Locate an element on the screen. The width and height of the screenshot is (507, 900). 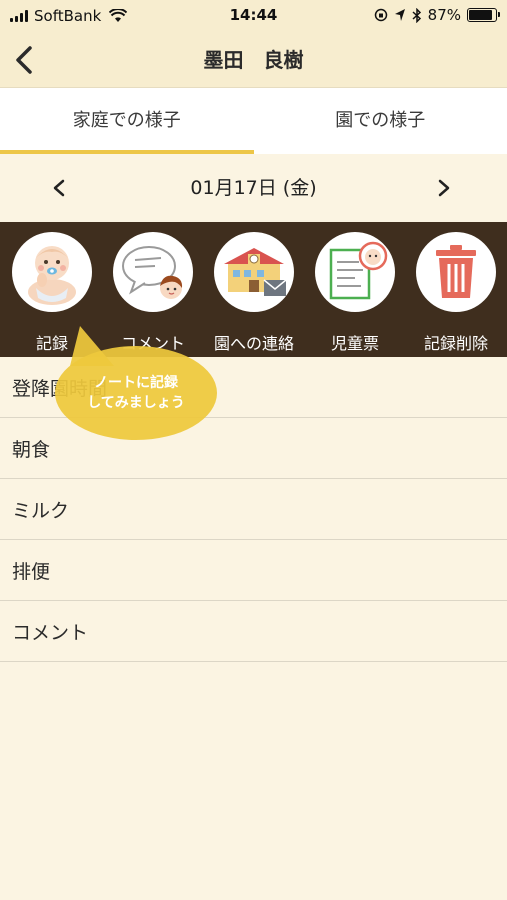
tooltip-line-1: ノートに記録 is located at coordinates (136, 383).